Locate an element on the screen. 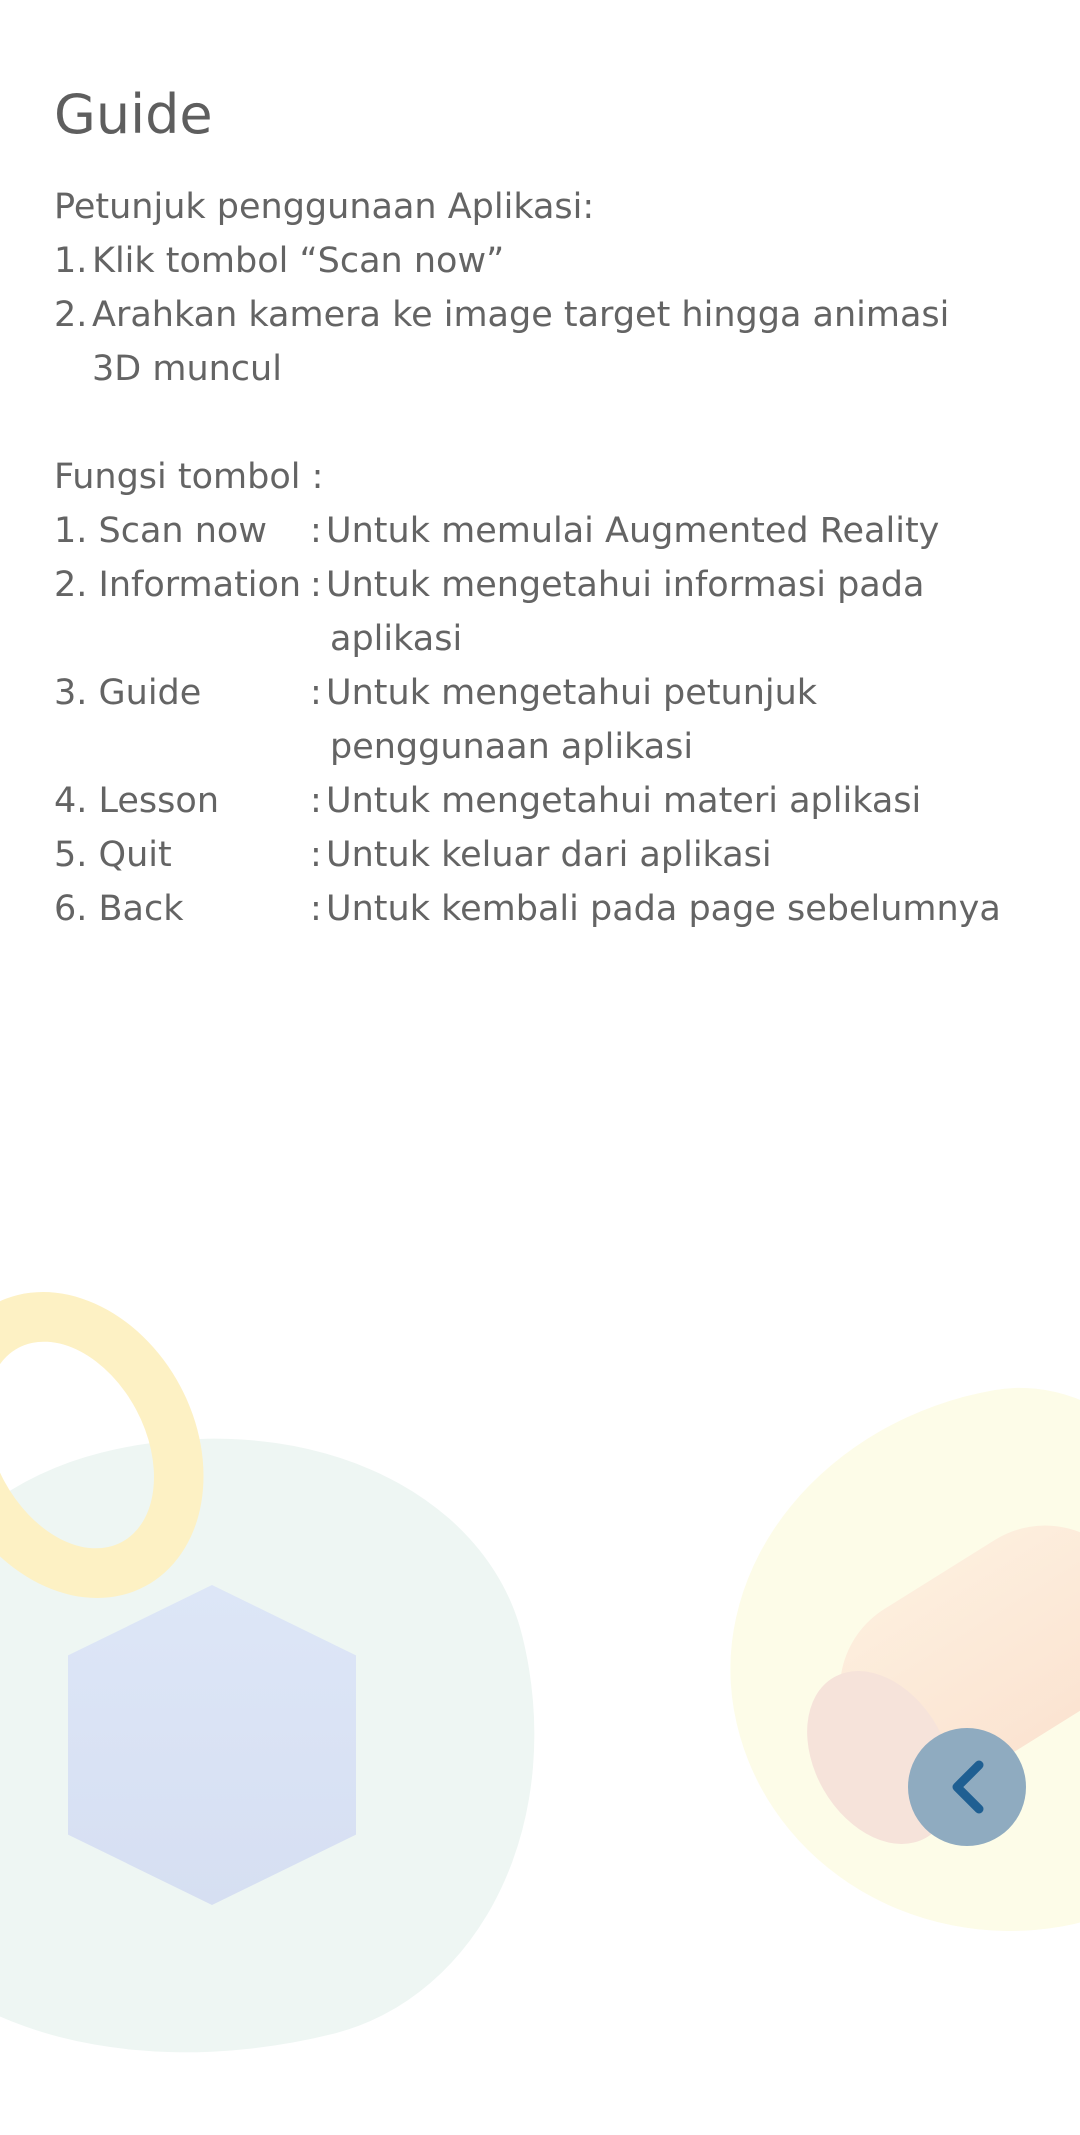  chevron-left-icon is located at coordinates (968, 1787).